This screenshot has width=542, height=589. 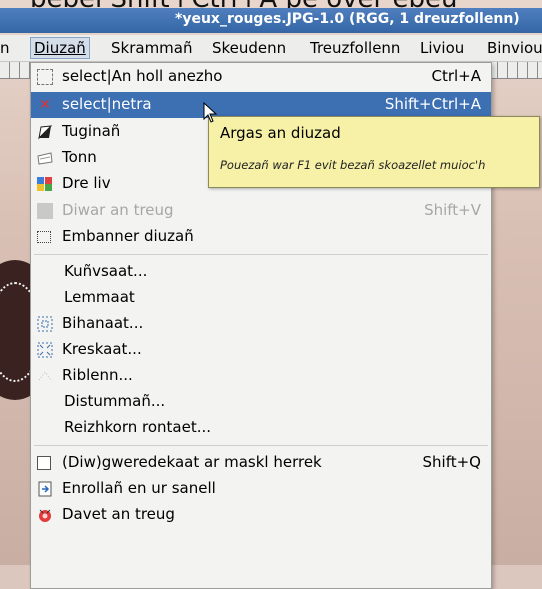 I want to click on menu-item-label: Dre liv, so click(x=86, y=183).